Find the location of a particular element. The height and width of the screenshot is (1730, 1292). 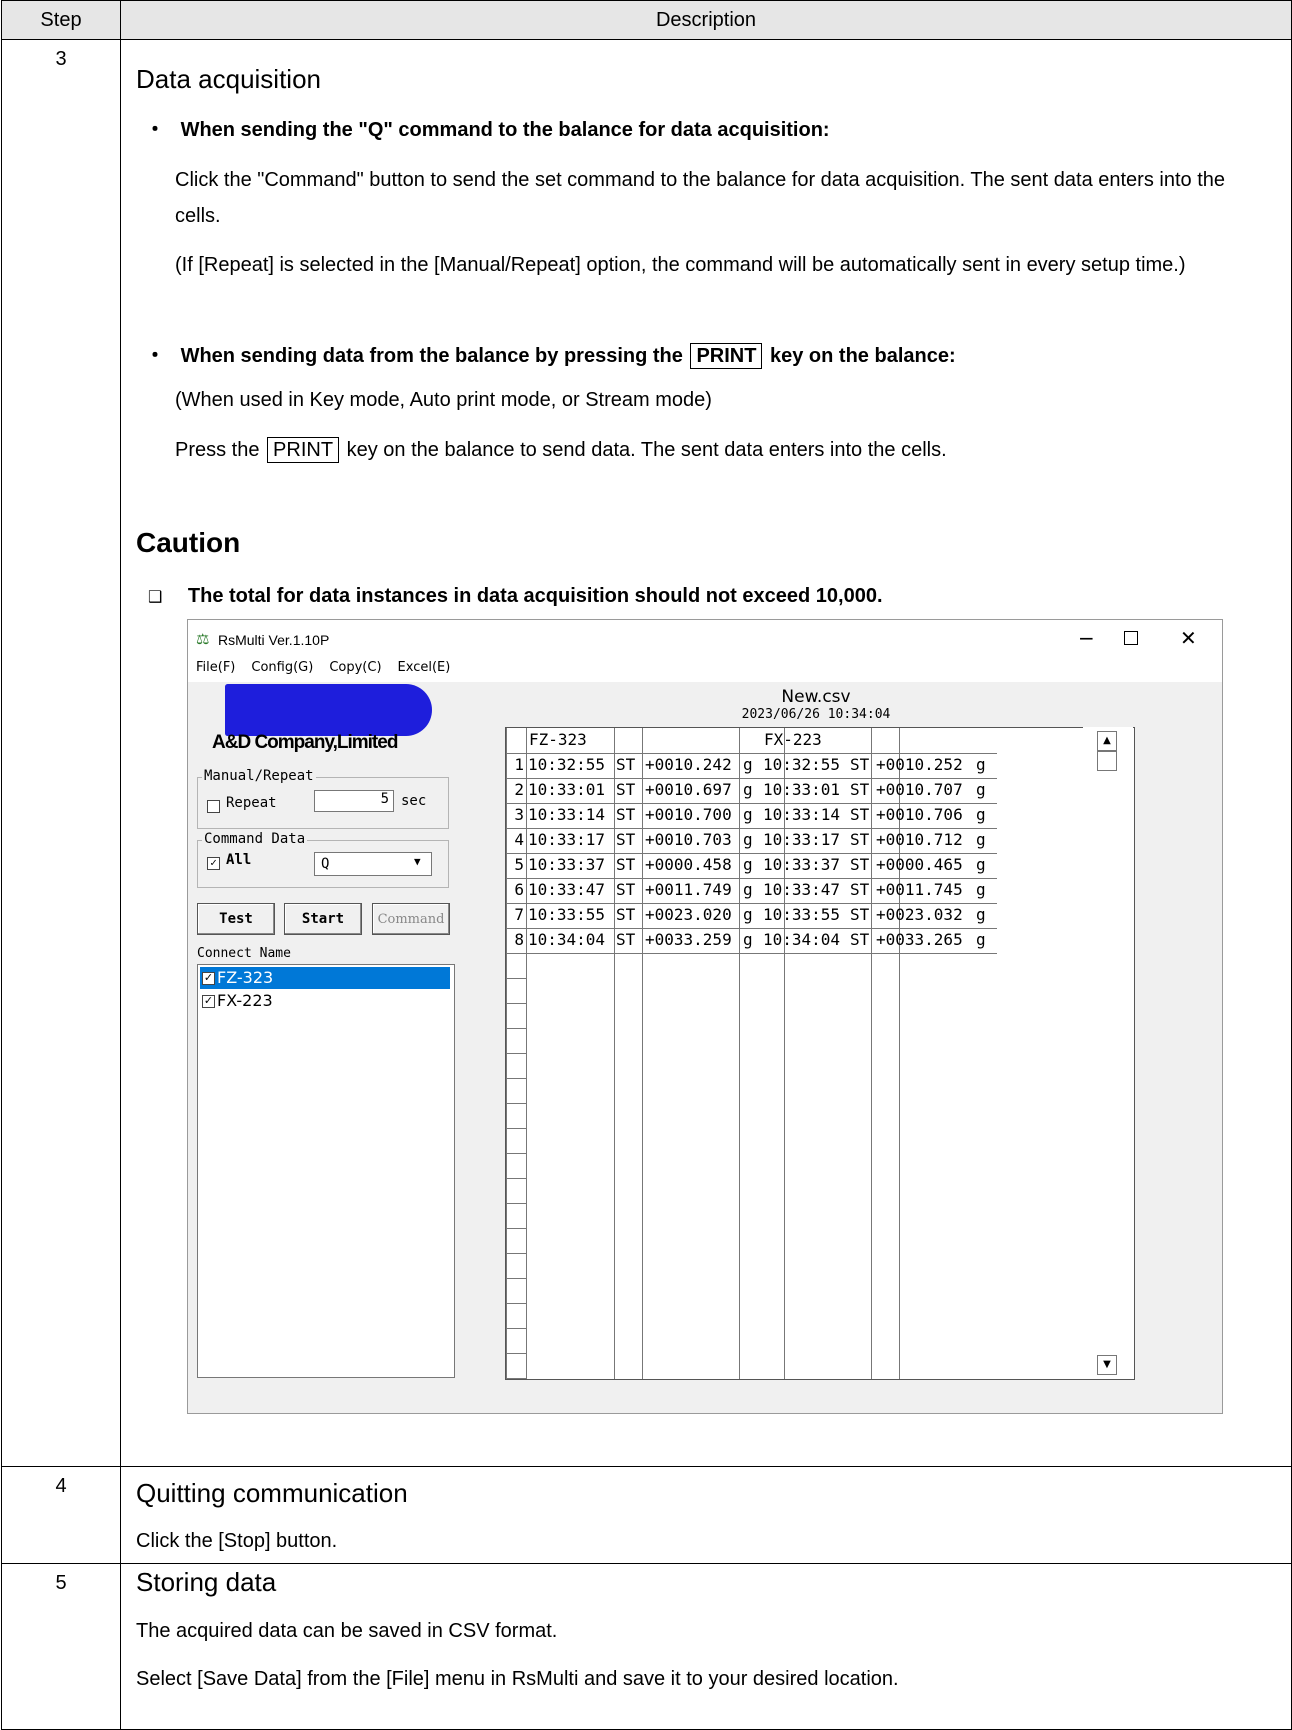

close-icon: ✕ is located at coordinates (1188, 638).